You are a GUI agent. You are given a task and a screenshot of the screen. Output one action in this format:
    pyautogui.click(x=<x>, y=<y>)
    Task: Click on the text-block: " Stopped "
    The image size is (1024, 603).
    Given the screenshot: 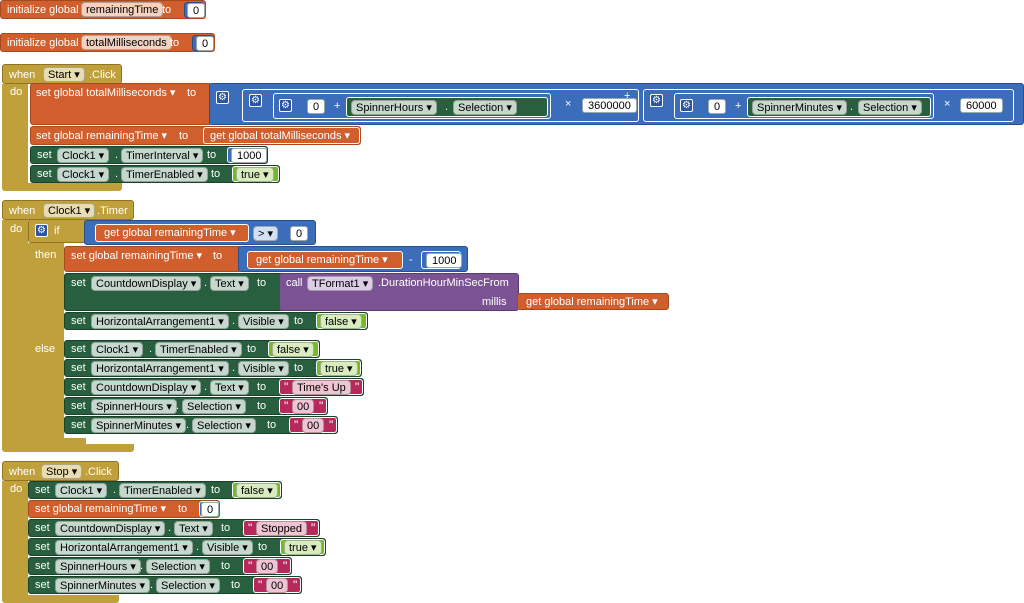 What is the action you would take?
    pyautogui.click(x=281, y=528)
    